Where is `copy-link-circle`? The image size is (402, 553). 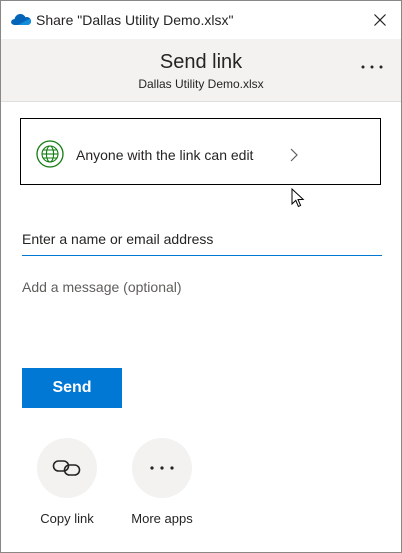 copy-link-circle is located at coordinates (67, 468).